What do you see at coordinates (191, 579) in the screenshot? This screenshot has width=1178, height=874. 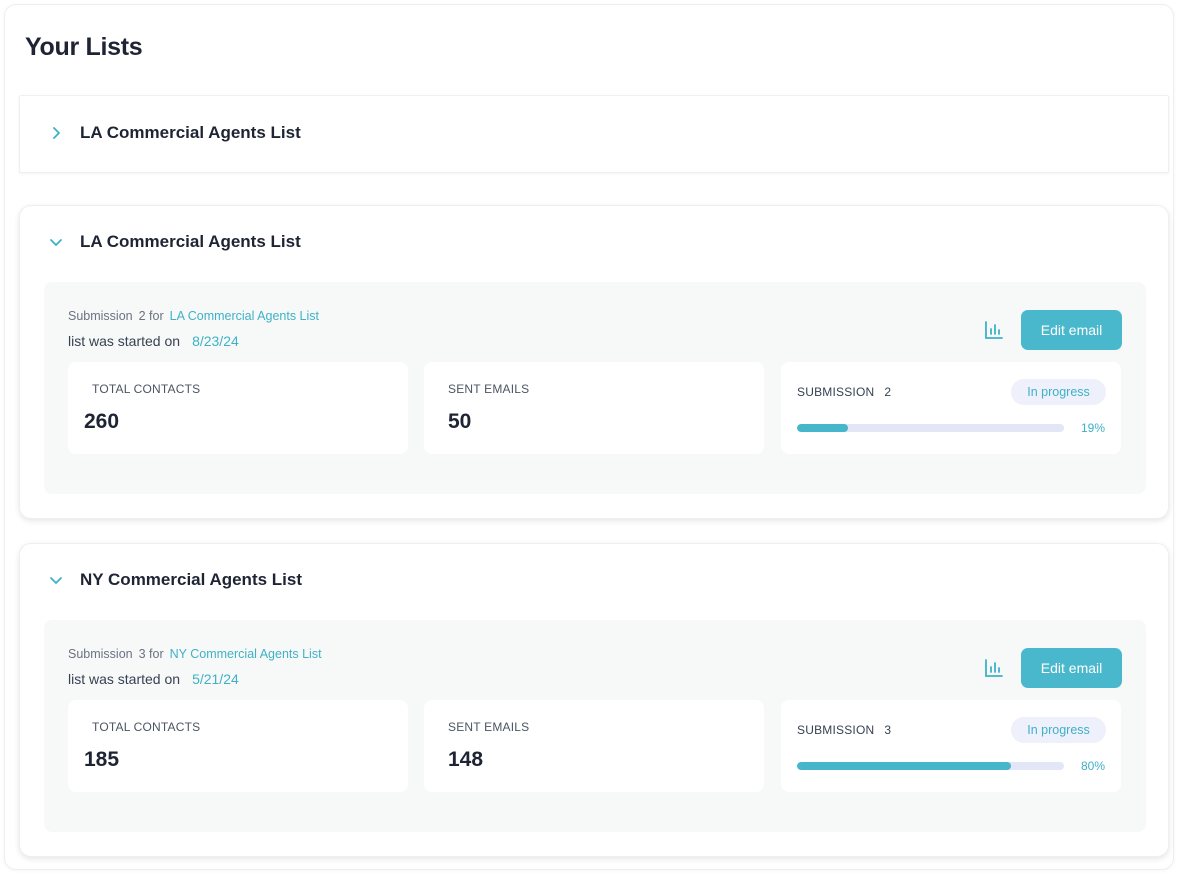 I see `list-title: NY Commercial Agents List` at bounding box center [191, 579].